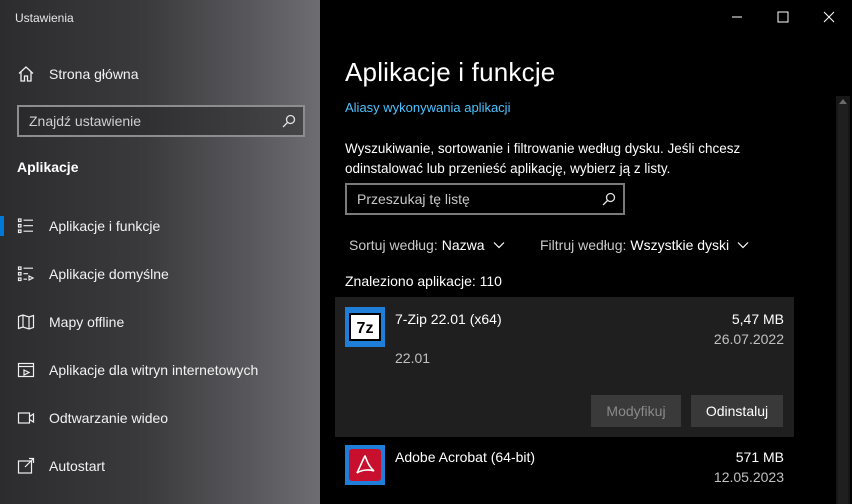  Describe the element at coordinates (564, 469) in the screenshot. I see `list-item-acrobat: Adobe Acrobat (64-bit) 571 MB 12.05.2023` at that location.